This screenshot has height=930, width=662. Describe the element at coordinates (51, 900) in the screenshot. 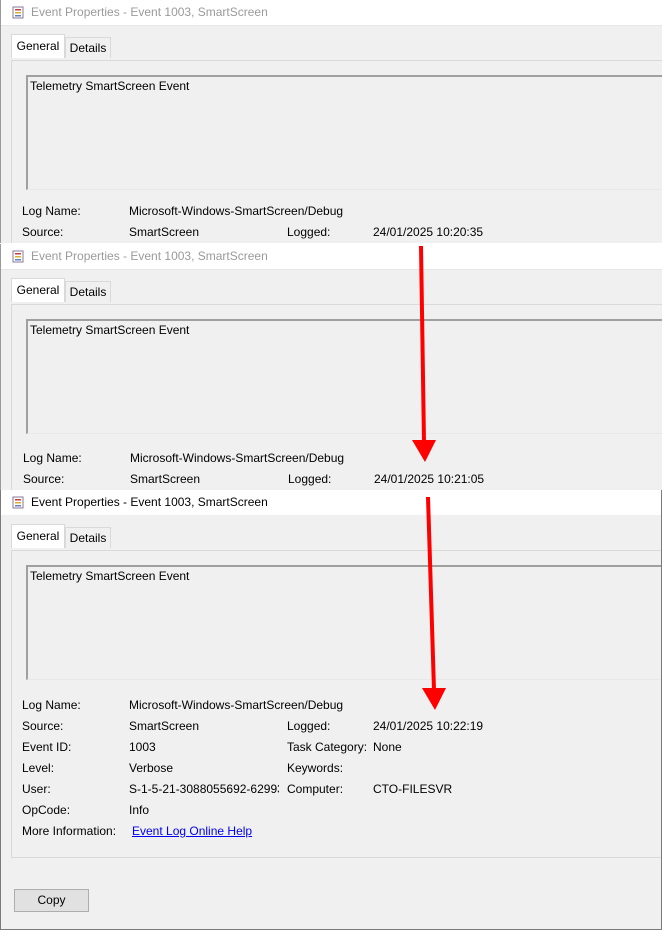

I see `copy-button: Copy` at that location.